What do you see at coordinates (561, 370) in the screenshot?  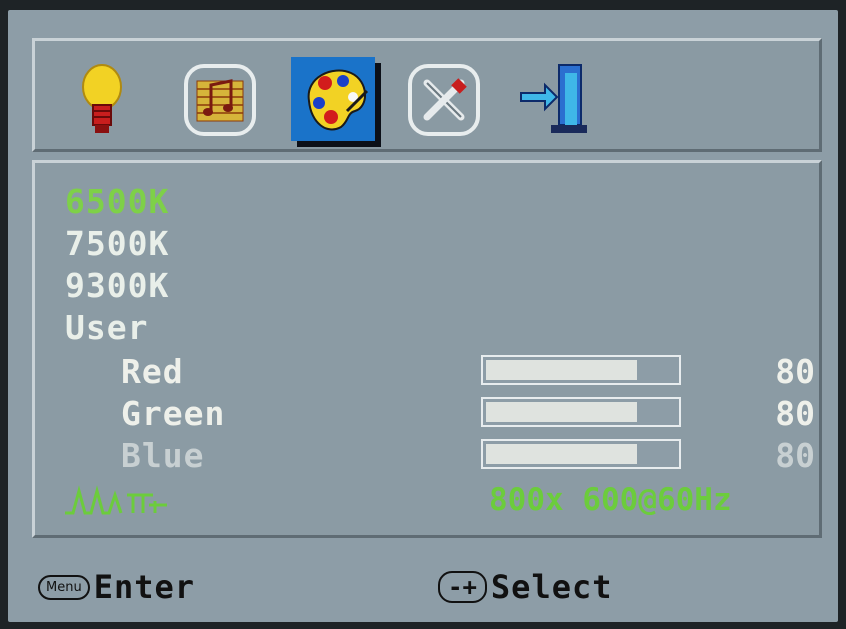 I see `red-slider-fill` at bounding box center [561, 370].